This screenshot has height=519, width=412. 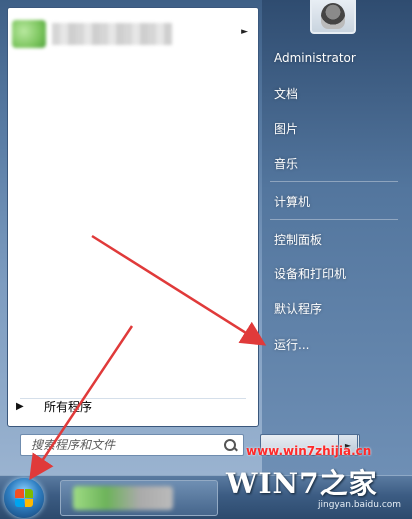 I want to click on right-item-documents: 文档, so click(x=337, y=93).